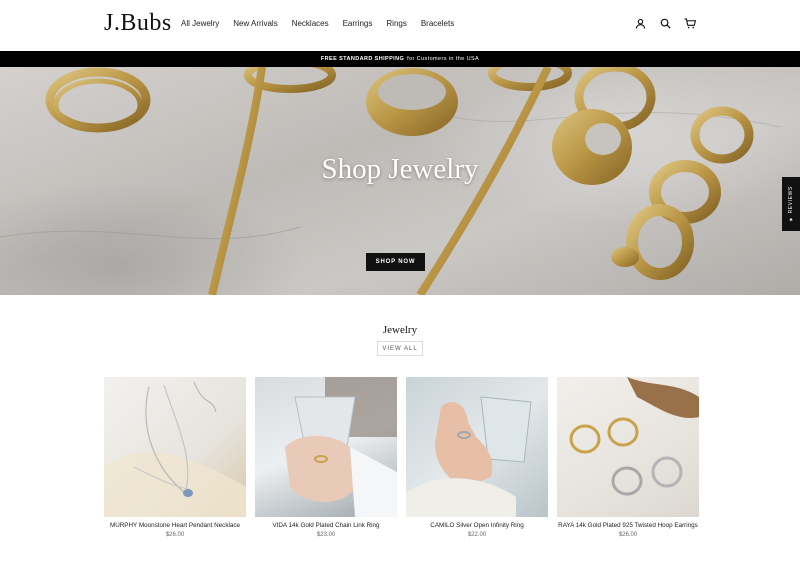  What do you see at coordinates (358, 23) in the screenshot?
I see `nav-earrings: Earrings` at bounding box center [358, 23].